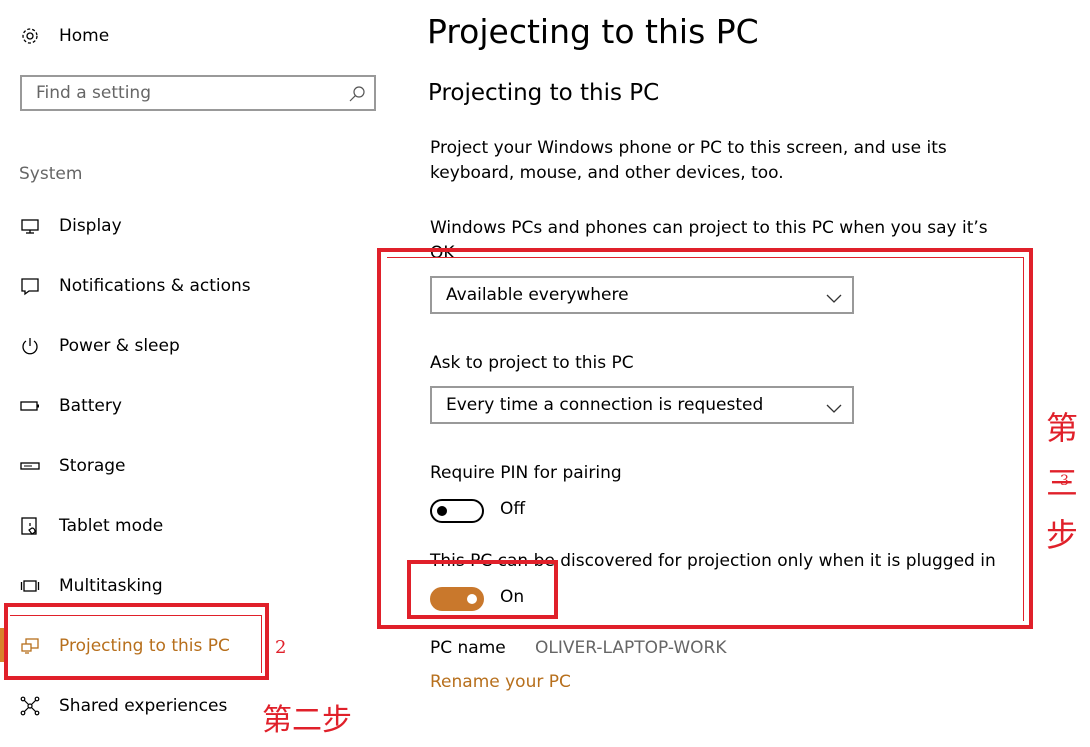 This screenshot has height=747, width=1090. What do you see at coordinates (30, 36) in the screenshot?
I see `gear-icon` at bounding box center [30, 36].